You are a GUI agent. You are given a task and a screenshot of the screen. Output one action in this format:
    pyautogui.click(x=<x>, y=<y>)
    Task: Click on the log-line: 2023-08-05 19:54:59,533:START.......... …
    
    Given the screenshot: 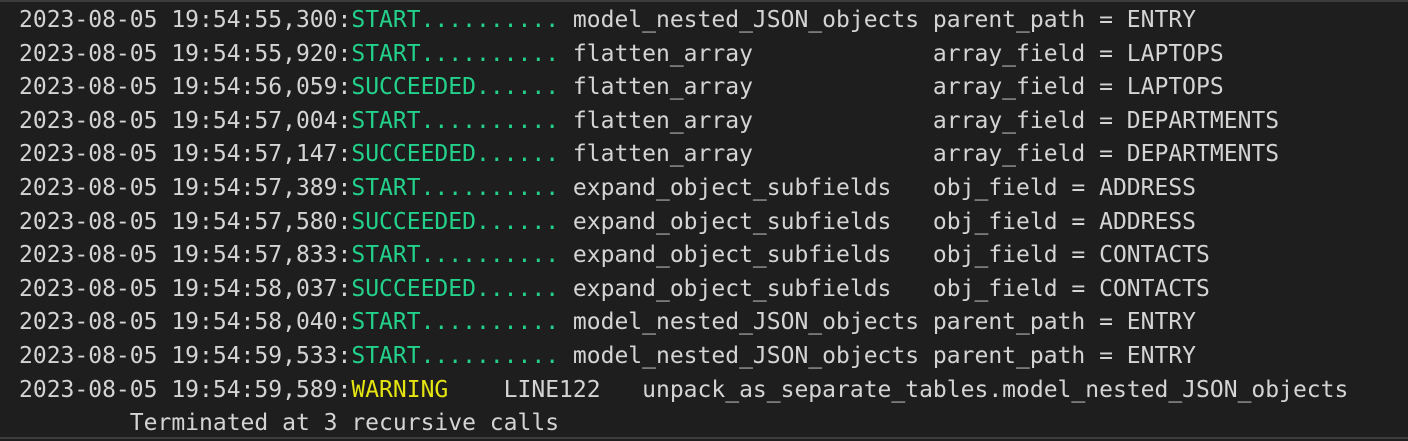 What is the action you would take?
    pyautogui.click(x=713, y=357)
    